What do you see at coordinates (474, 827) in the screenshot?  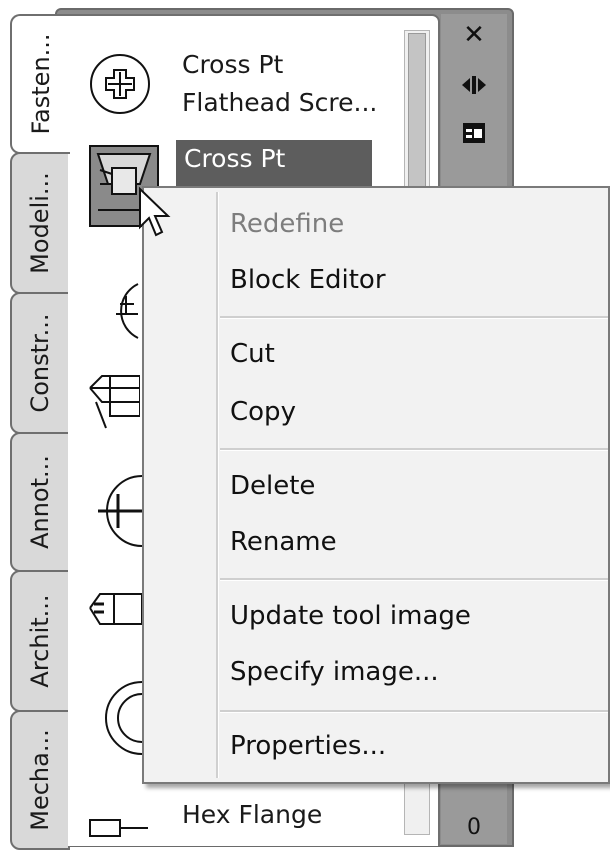 I see `strip-bottom-text: 0` at bounding box center [474, 827].